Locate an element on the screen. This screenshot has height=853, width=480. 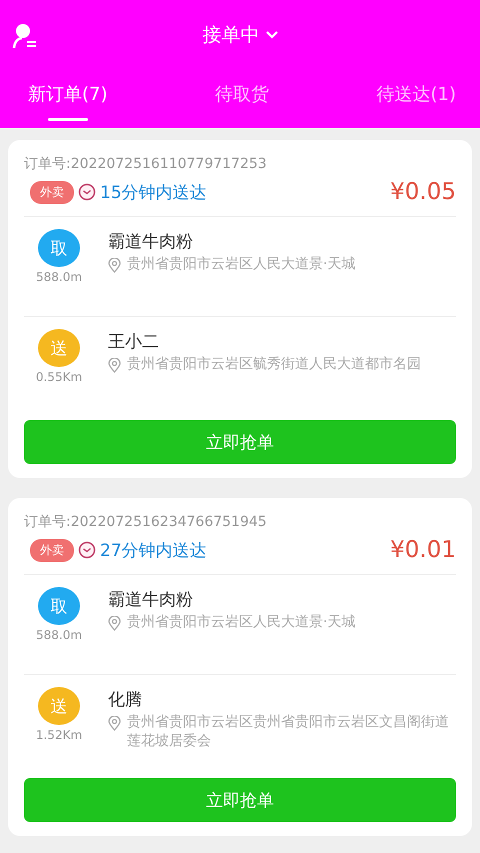
stop-name: 王小二 is located at coordinates (134, 342).